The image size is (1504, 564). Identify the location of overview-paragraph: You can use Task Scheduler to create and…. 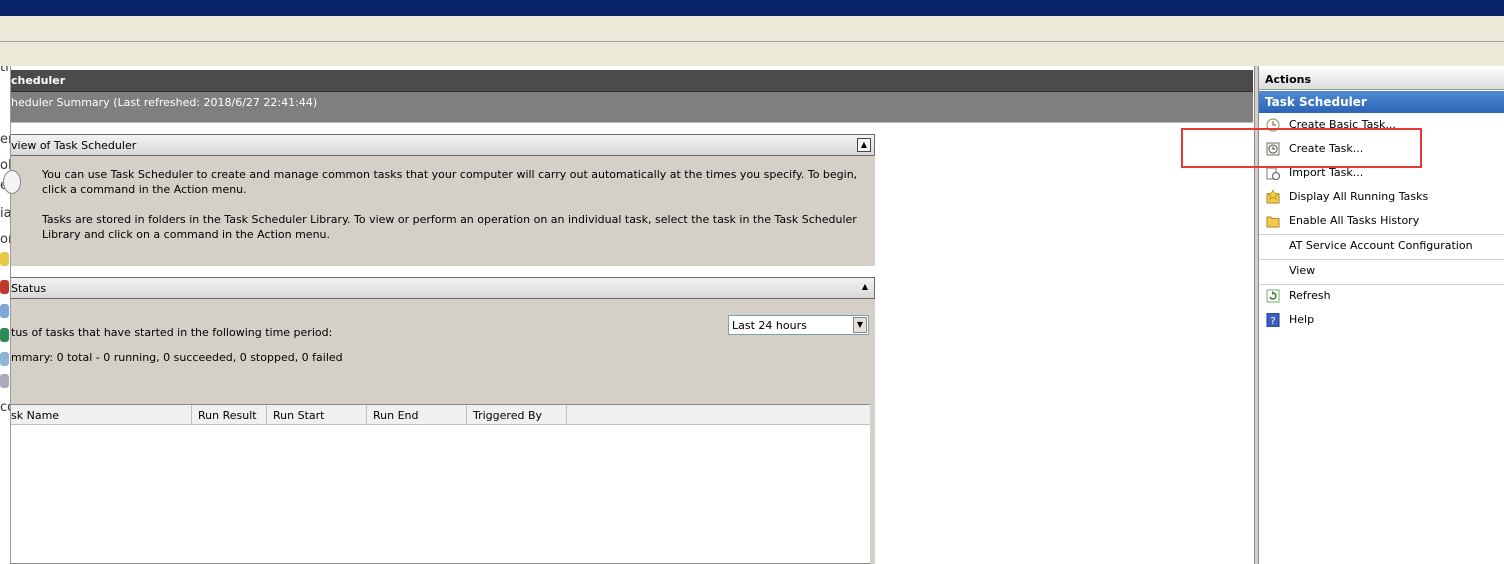
(450, 182).